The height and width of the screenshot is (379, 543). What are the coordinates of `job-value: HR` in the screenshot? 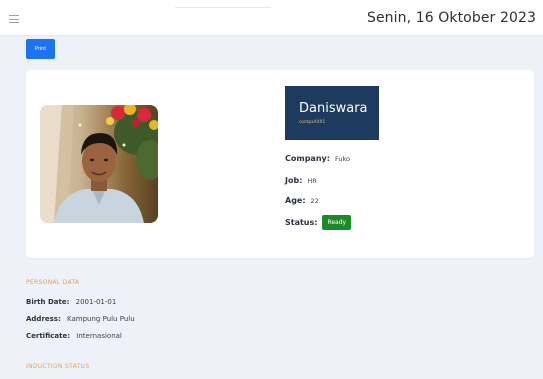 It's located at (312, 180).